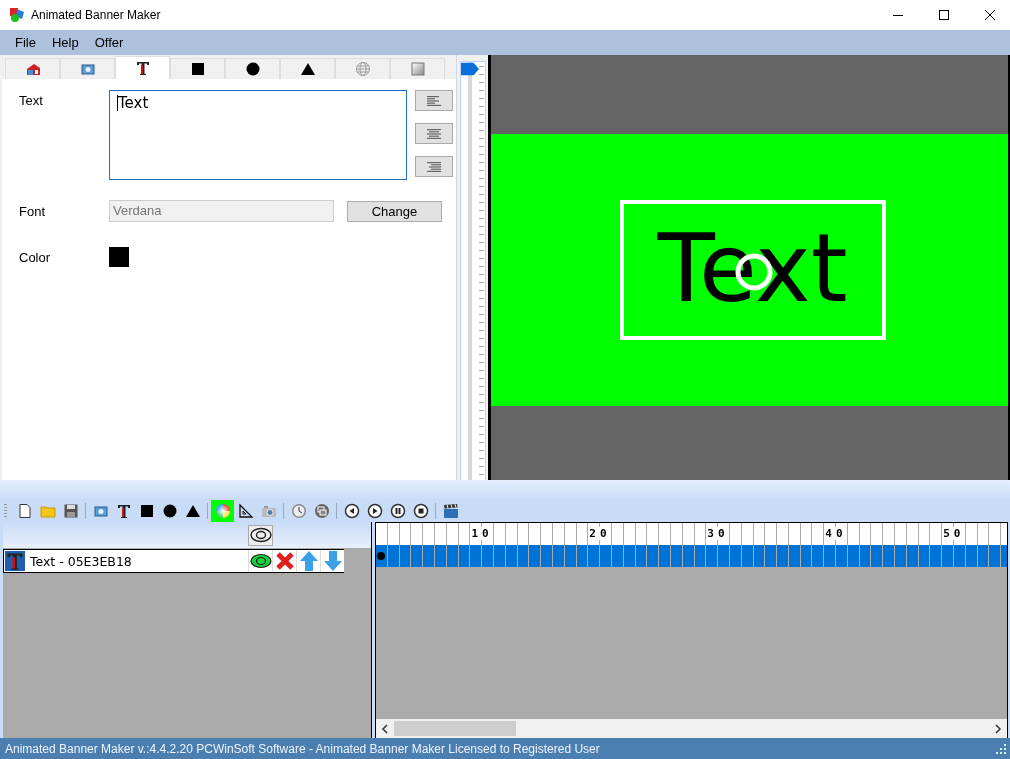 Image resolution: width=1010 pixels, height=759 pixels. I want to click on maximize-icon, so click(944, 15).